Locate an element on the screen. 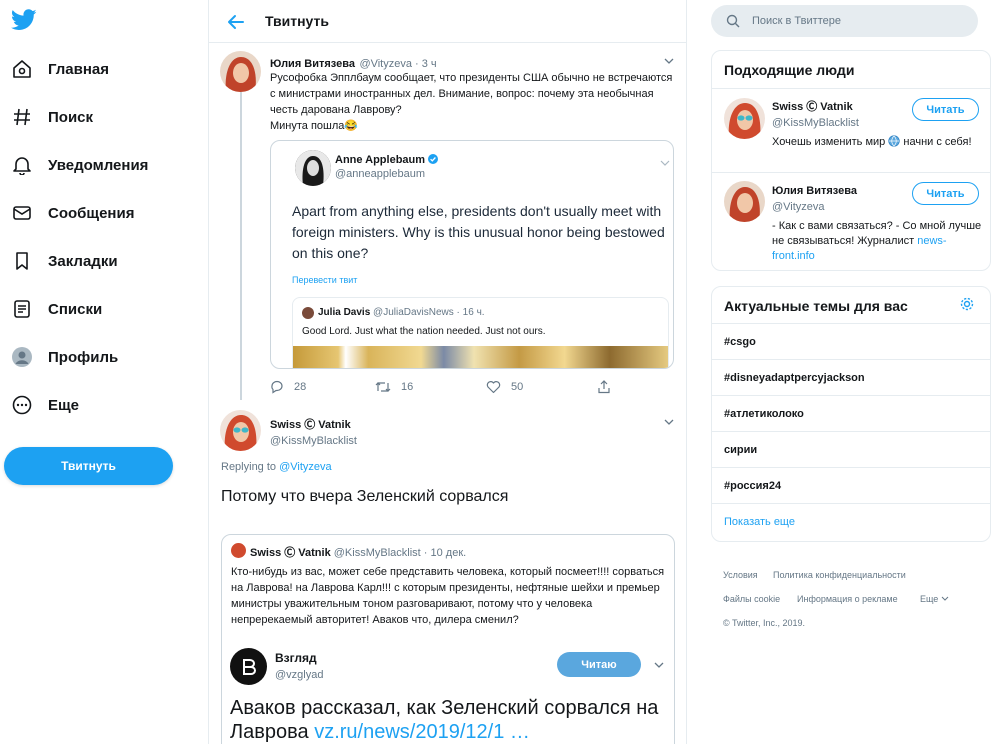 The width and height of the screenshot is (994, 744). quote-photo is located at coordinates (480, 357).